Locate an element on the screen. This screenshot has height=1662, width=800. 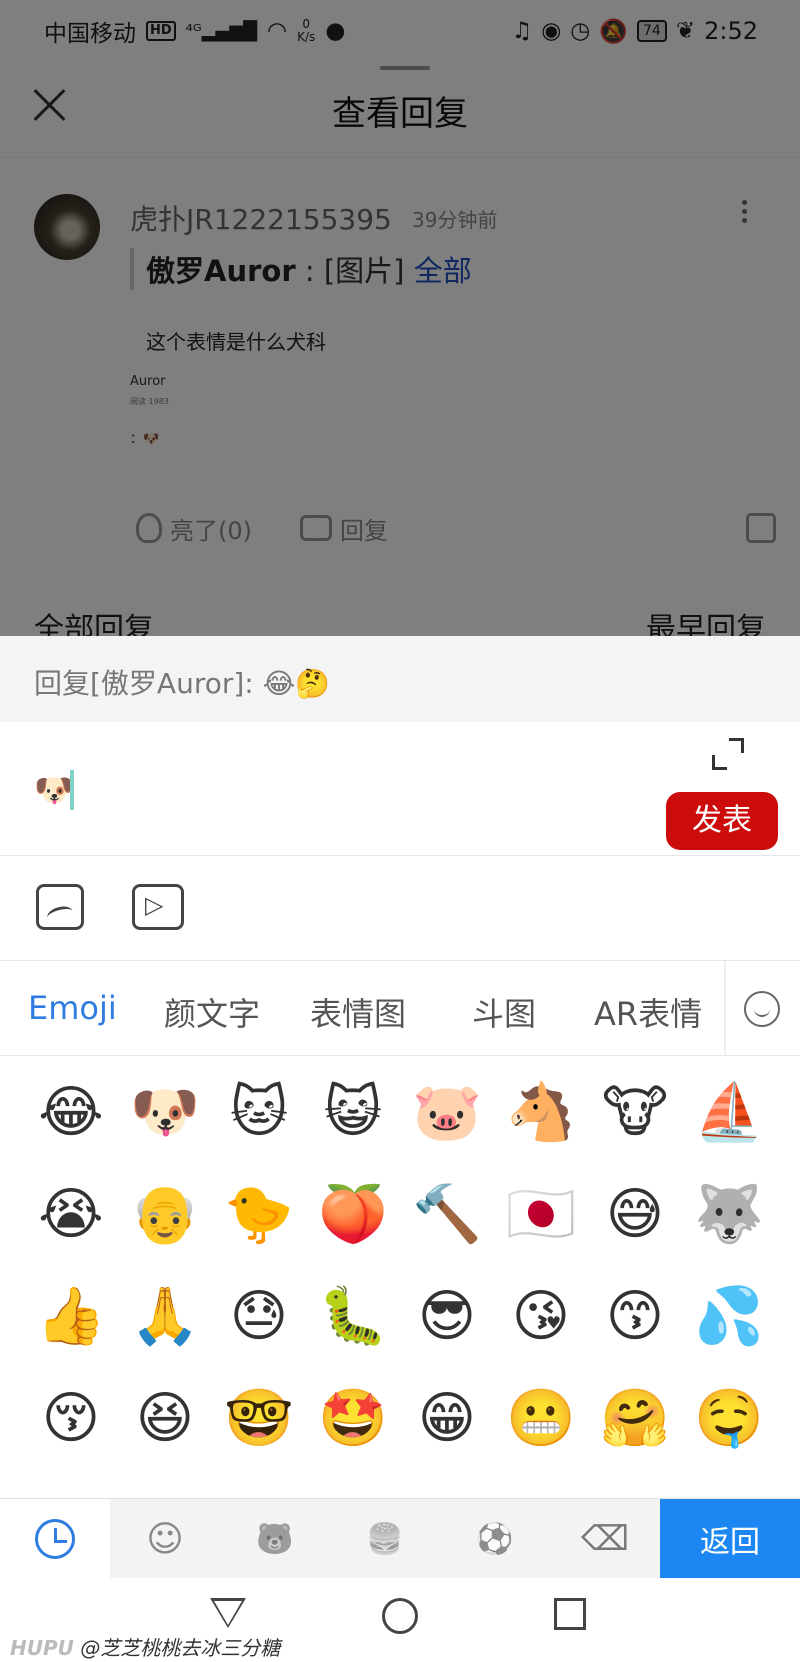
category-recent is located at coordinates (55, 1539).